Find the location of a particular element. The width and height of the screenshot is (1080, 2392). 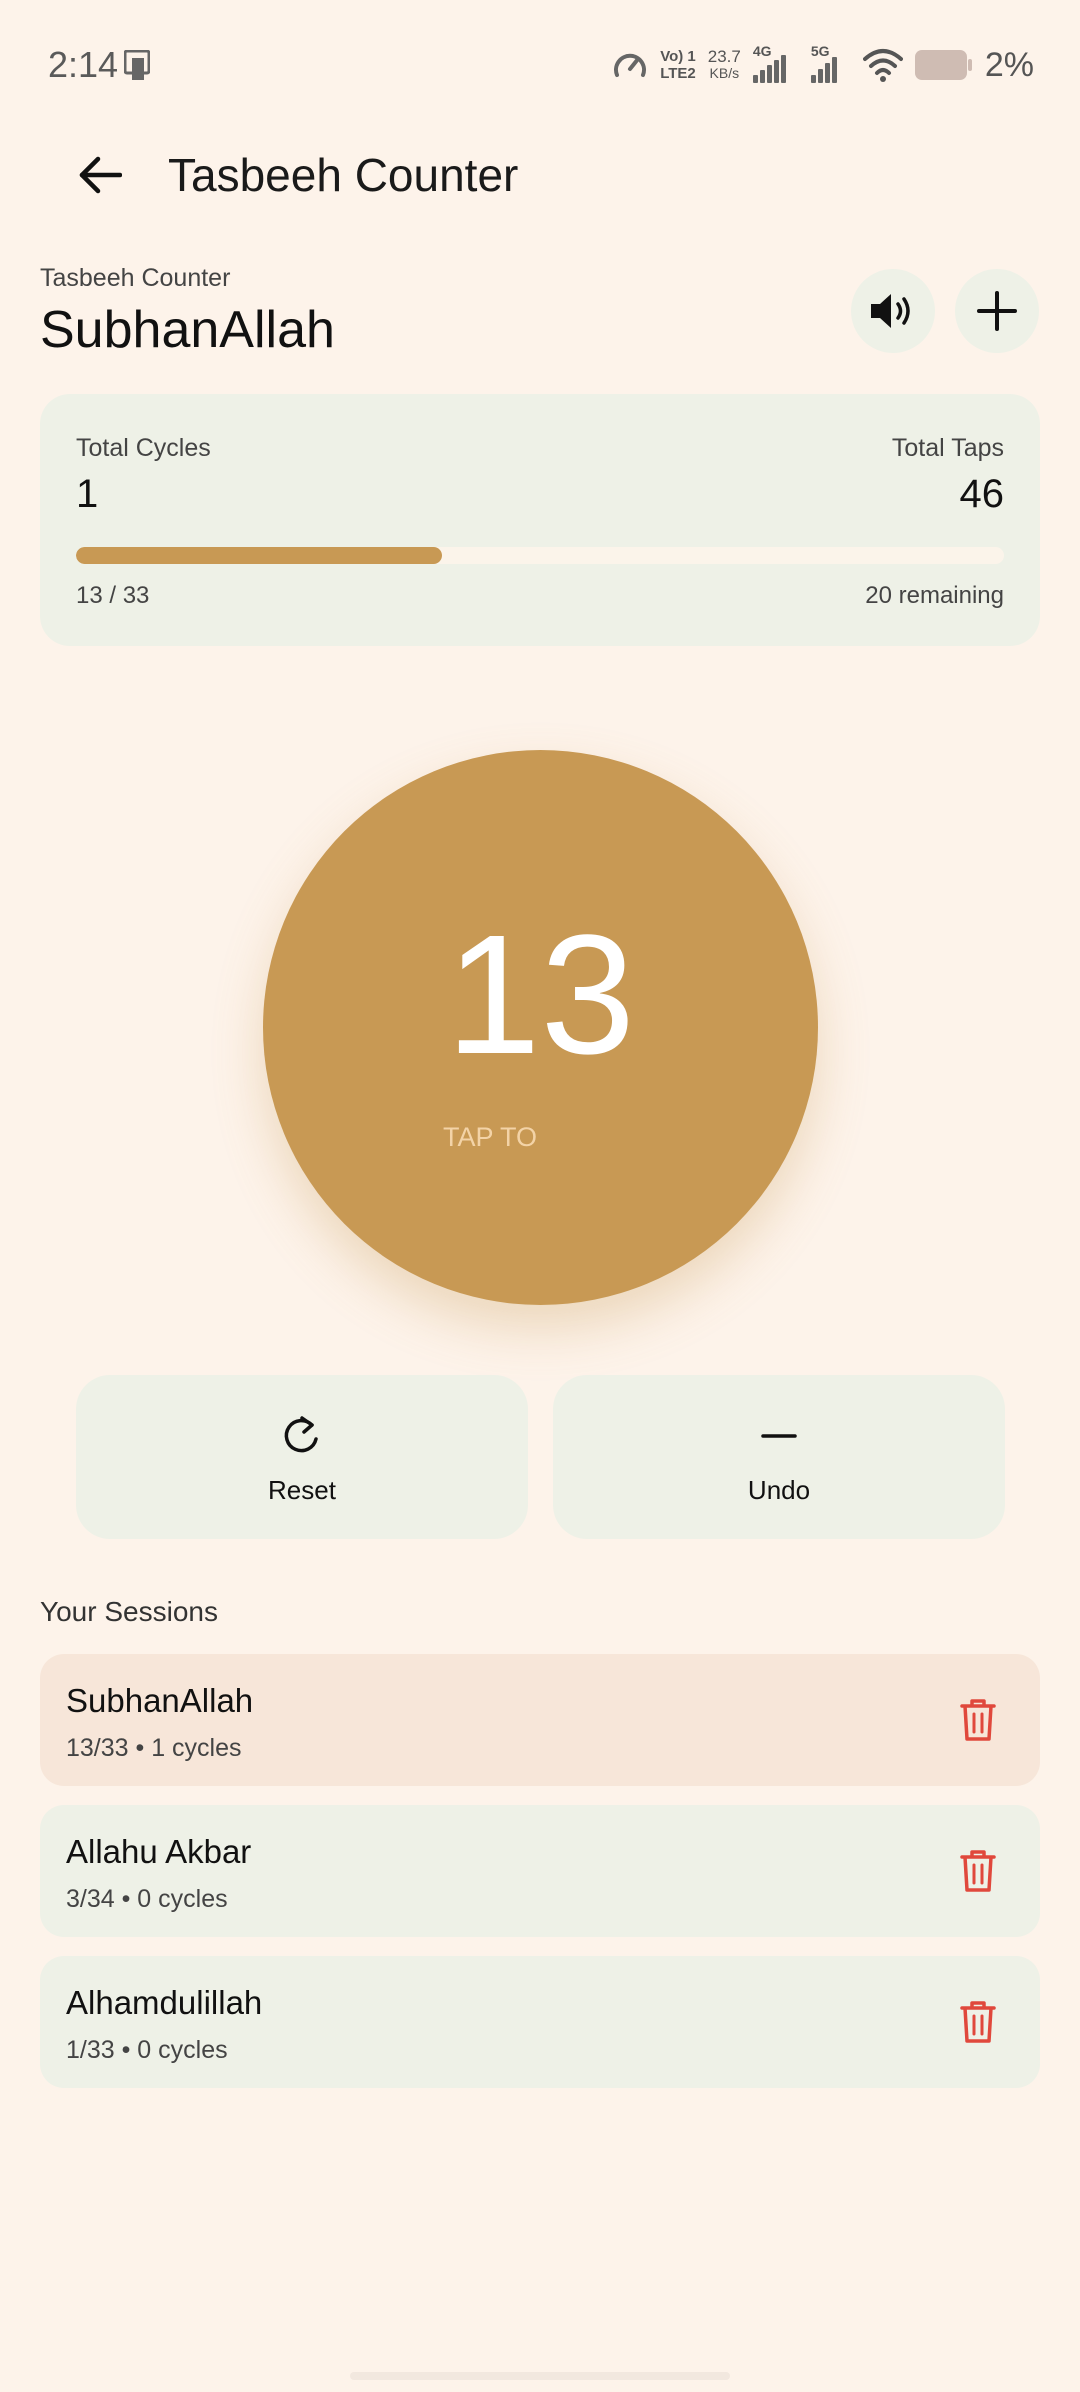

header-subtitle: Tasbeeh Counter is located at coordinates (135, 278).